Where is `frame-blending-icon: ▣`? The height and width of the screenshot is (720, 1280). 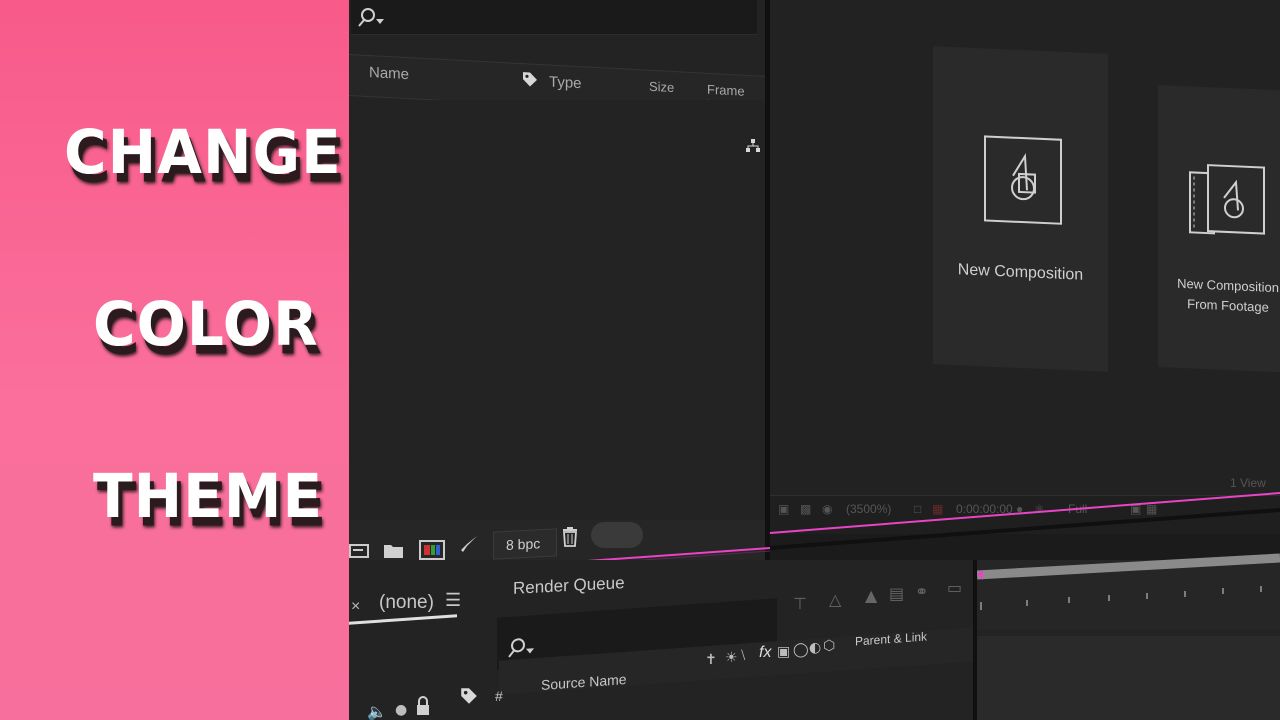 frame-blending-icon: ▣ is located at coordinates (783, 652).